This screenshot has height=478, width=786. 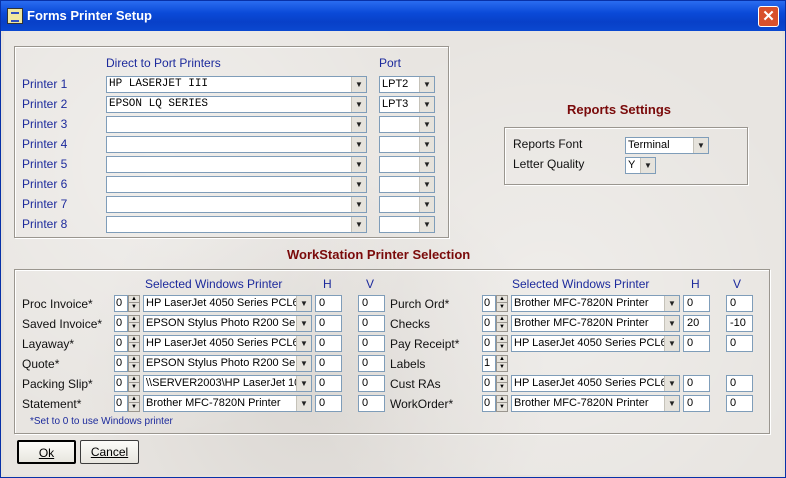 What do you see at coordinates (739, 323) in the screenshot?
I see `right-v-offset: -10` at bounding box center [739, 323].